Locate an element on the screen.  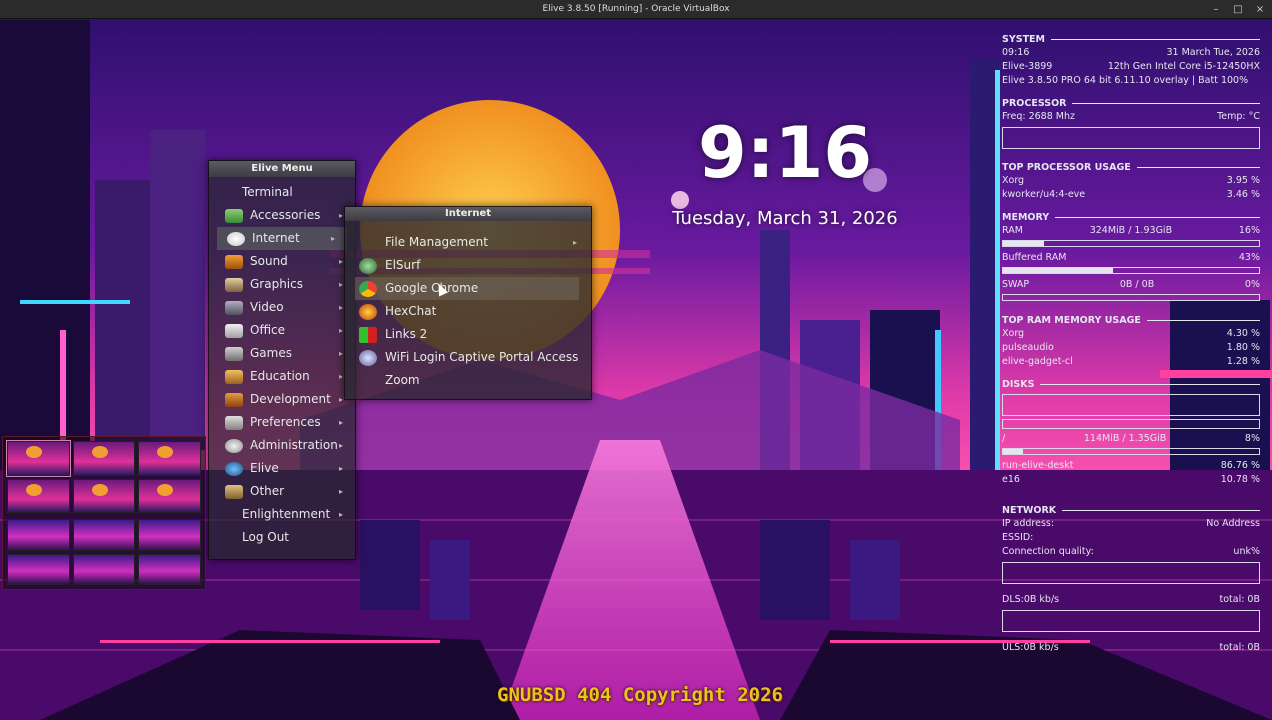
maximize-icon: □ is located at coordinates (1238, 9).